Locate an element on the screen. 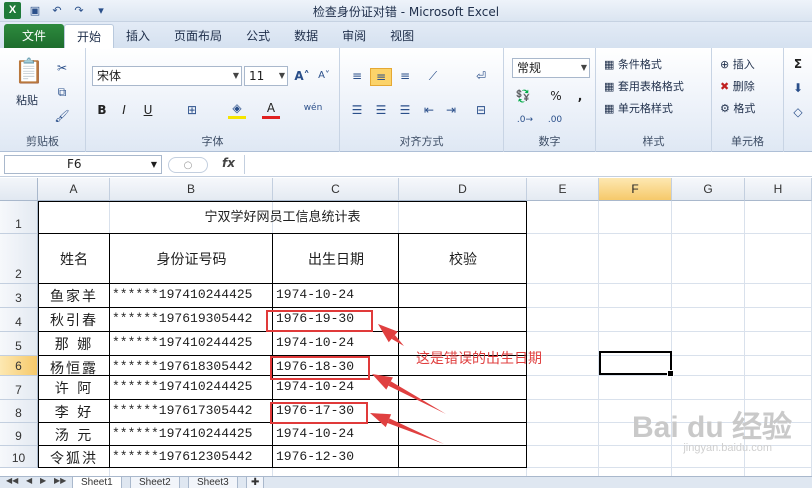 This screenshot has height=488, width=812. header-cell: 出生日期 is located at coordinates (336, 259).